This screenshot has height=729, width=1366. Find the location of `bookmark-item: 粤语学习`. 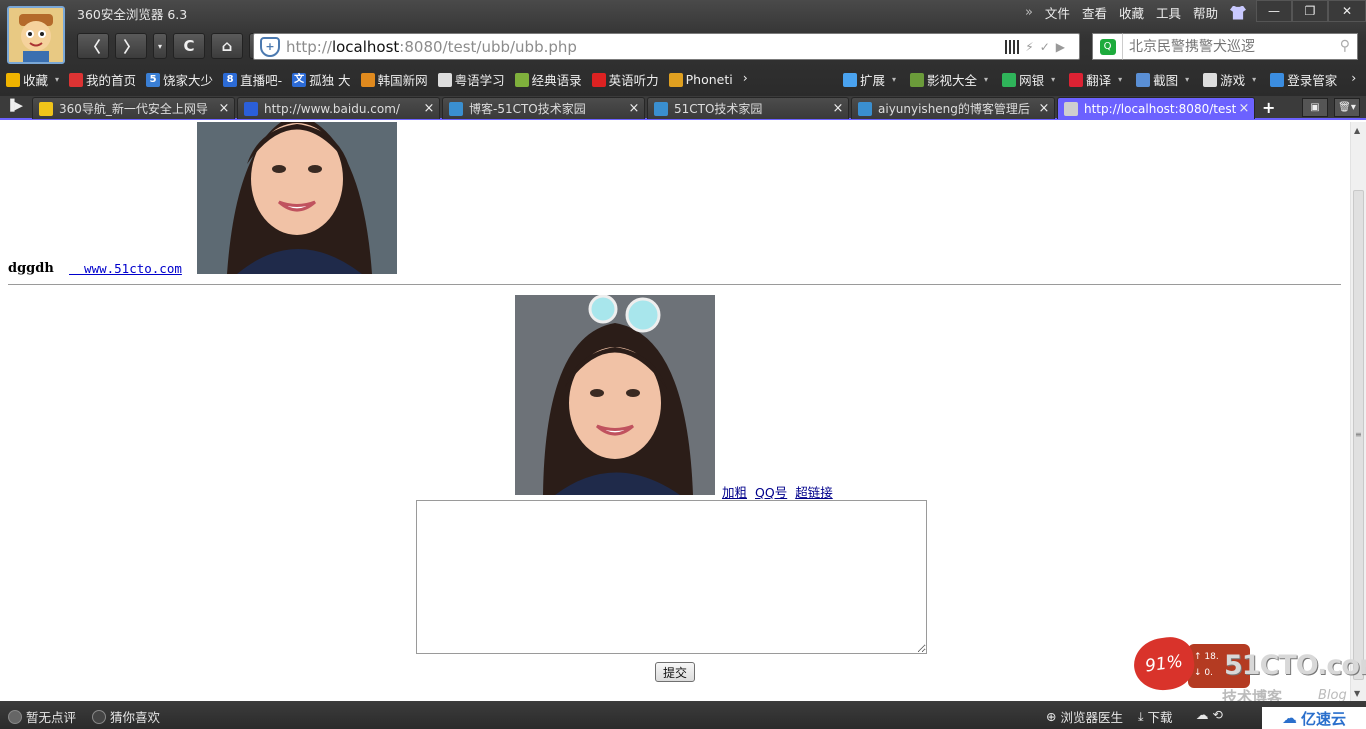

bookmark-item: 粤语学习 is located at coordinates (471, 79).